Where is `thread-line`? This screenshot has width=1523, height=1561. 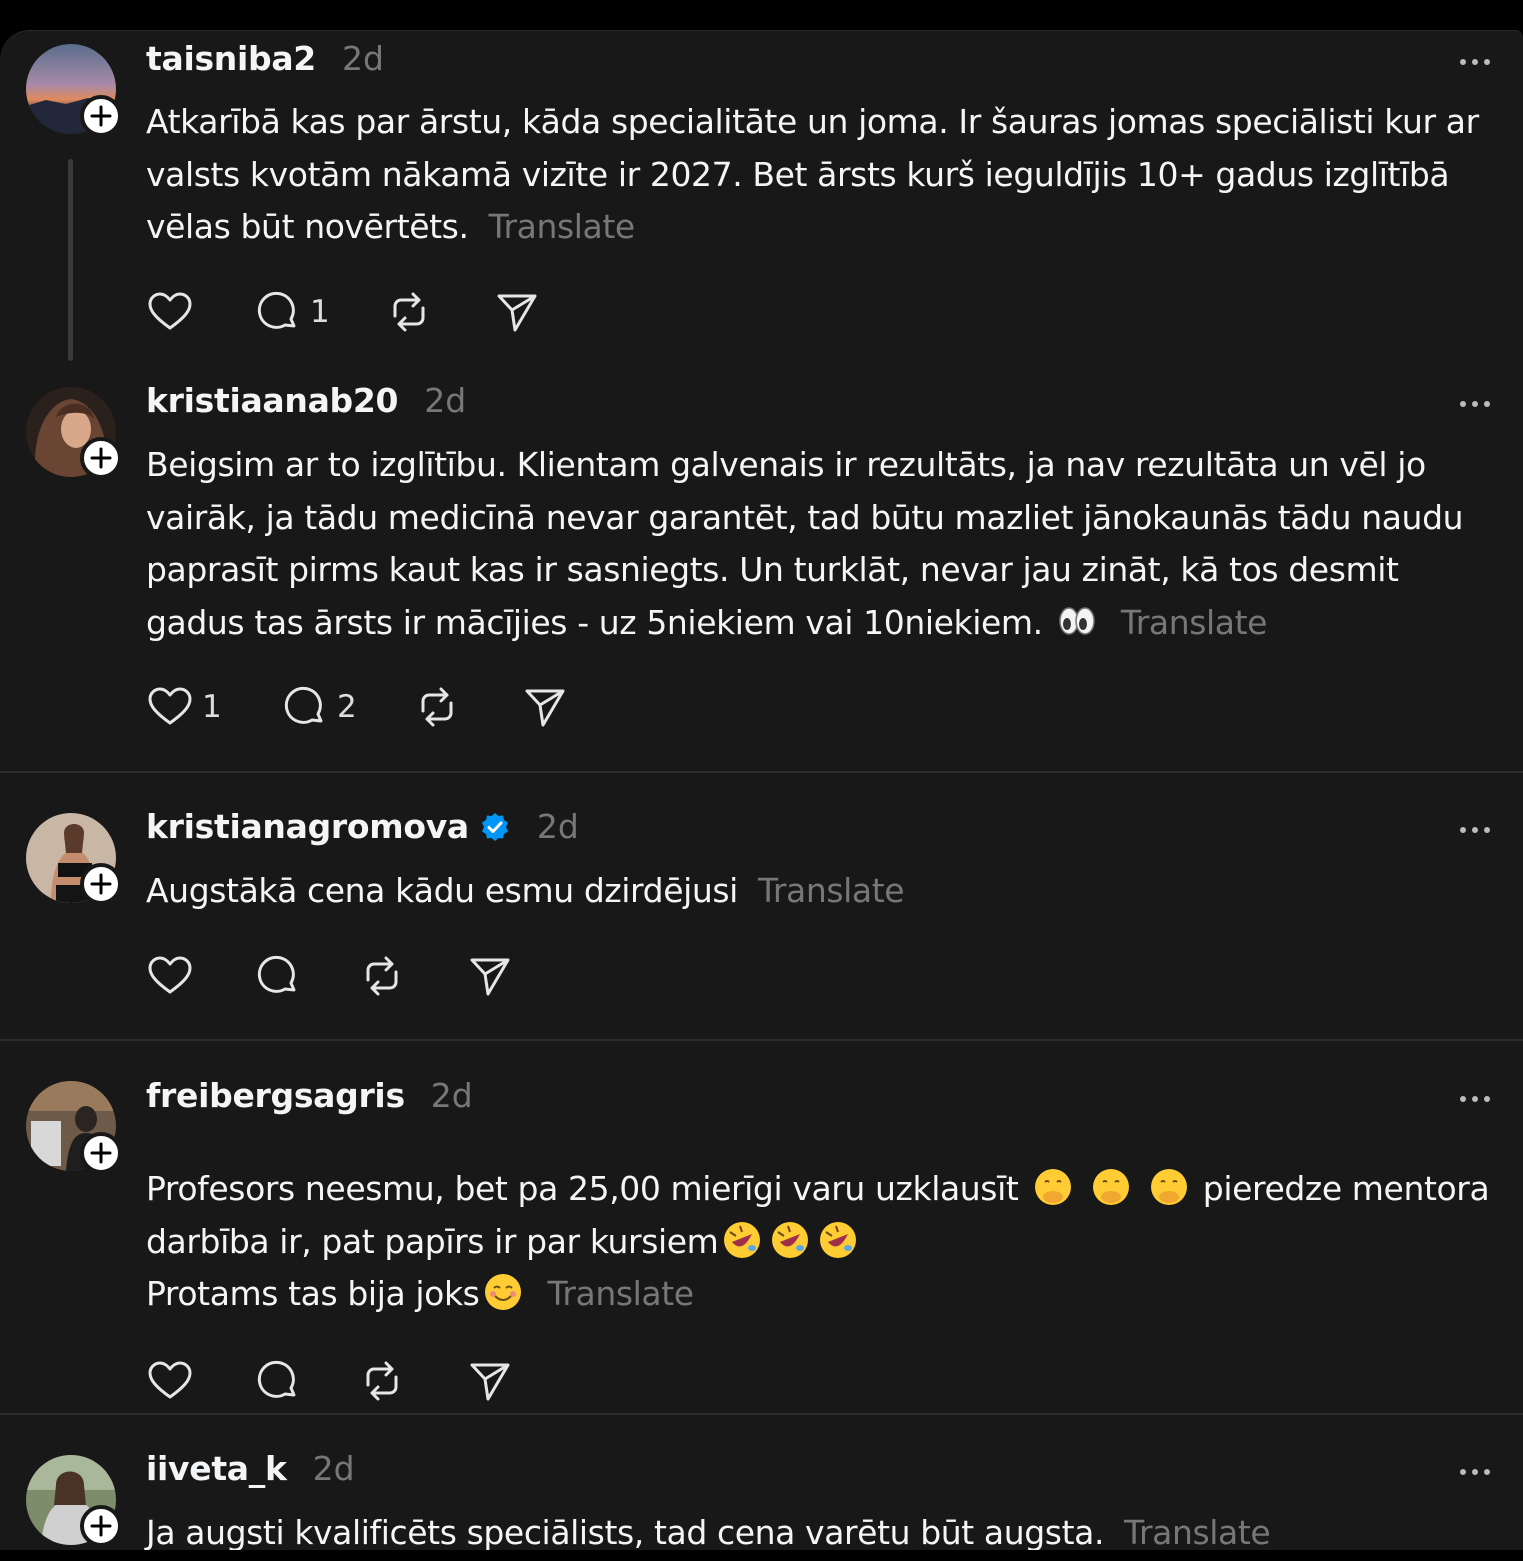
thread-line is located at coordinates (70, 260).